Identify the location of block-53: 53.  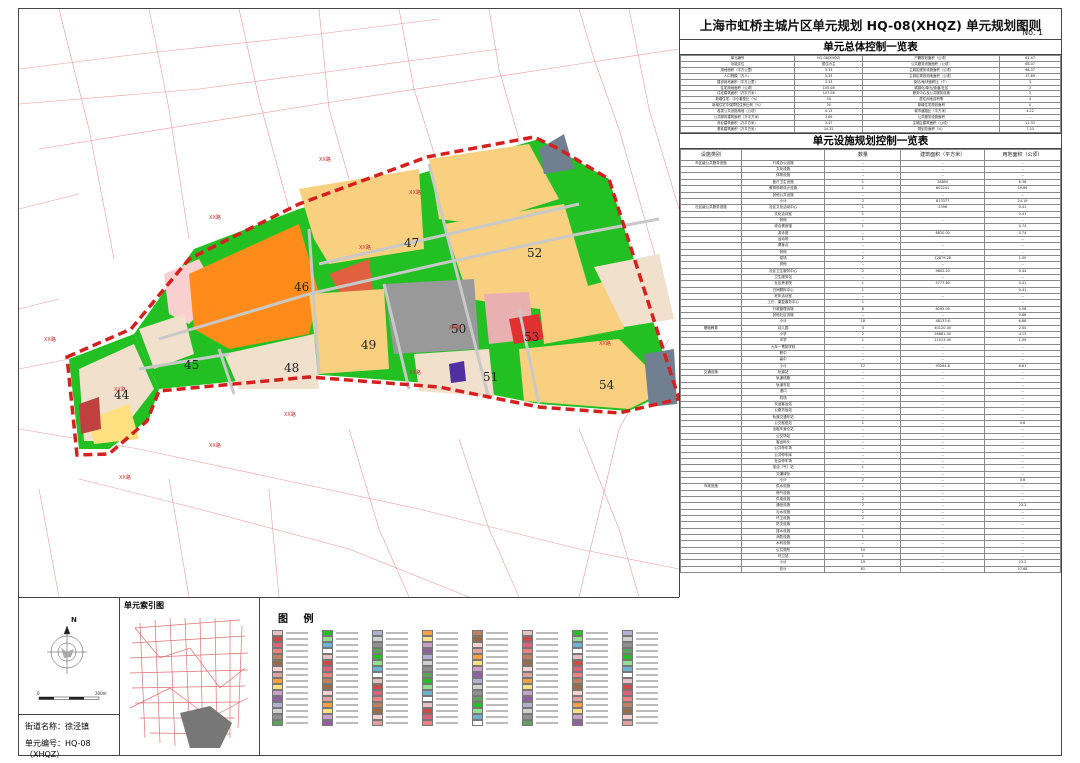
(531, 337).